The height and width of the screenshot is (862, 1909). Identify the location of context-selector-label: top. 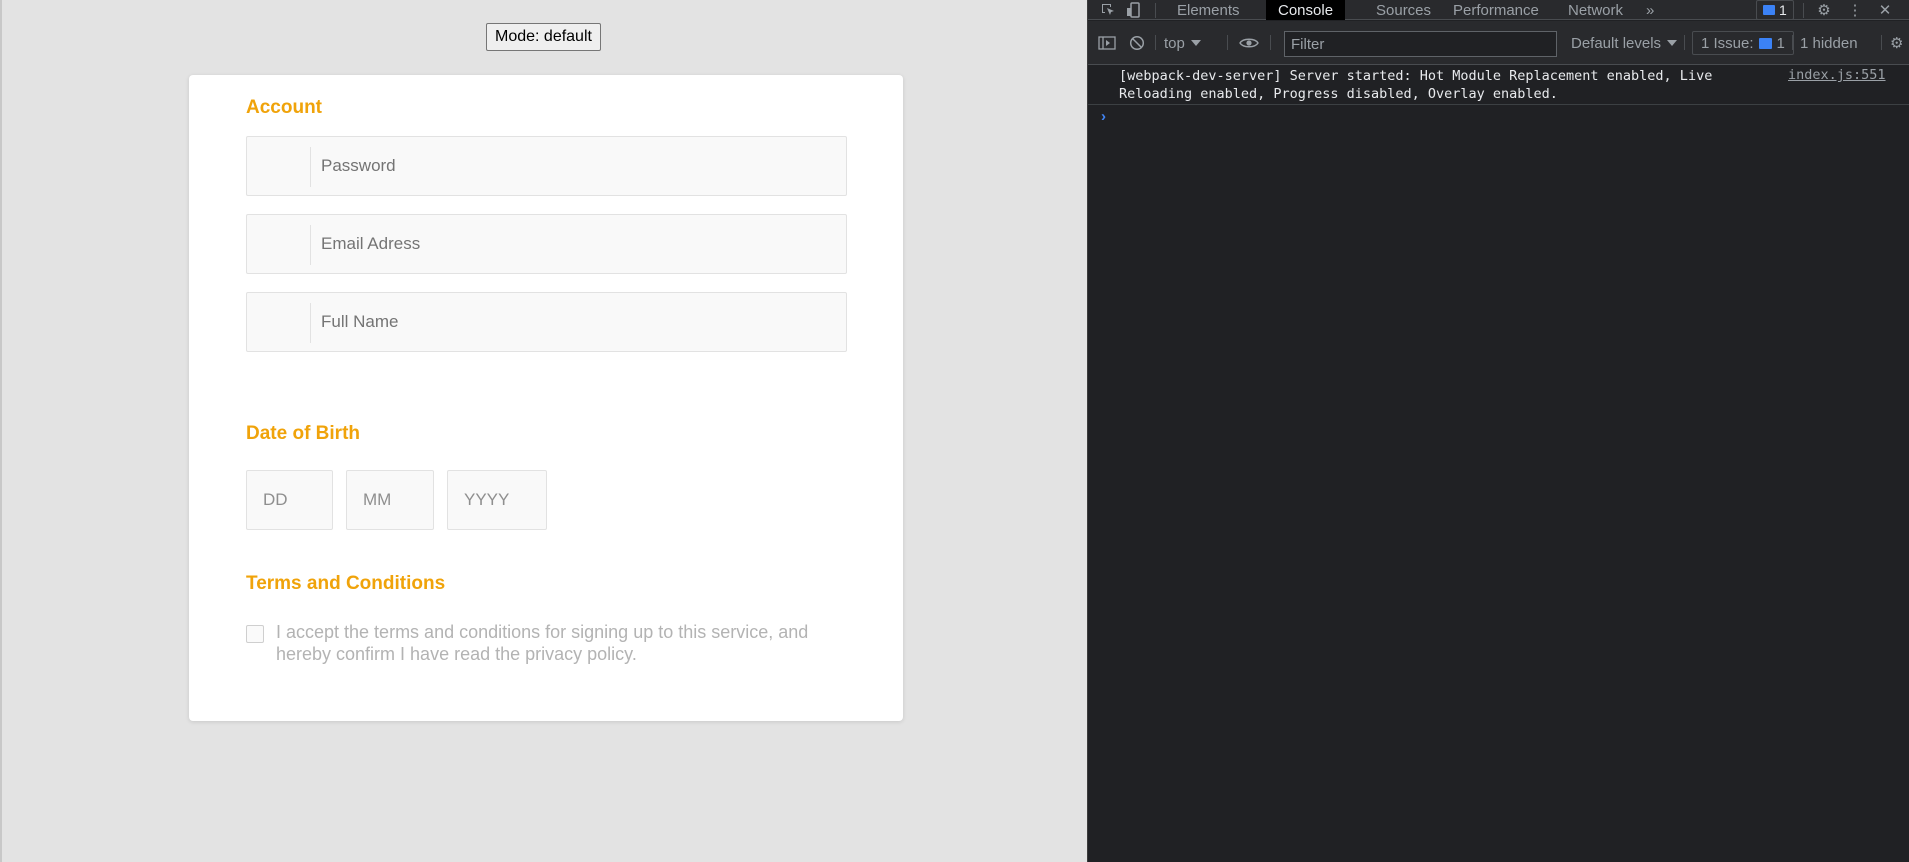
(1174, 43).